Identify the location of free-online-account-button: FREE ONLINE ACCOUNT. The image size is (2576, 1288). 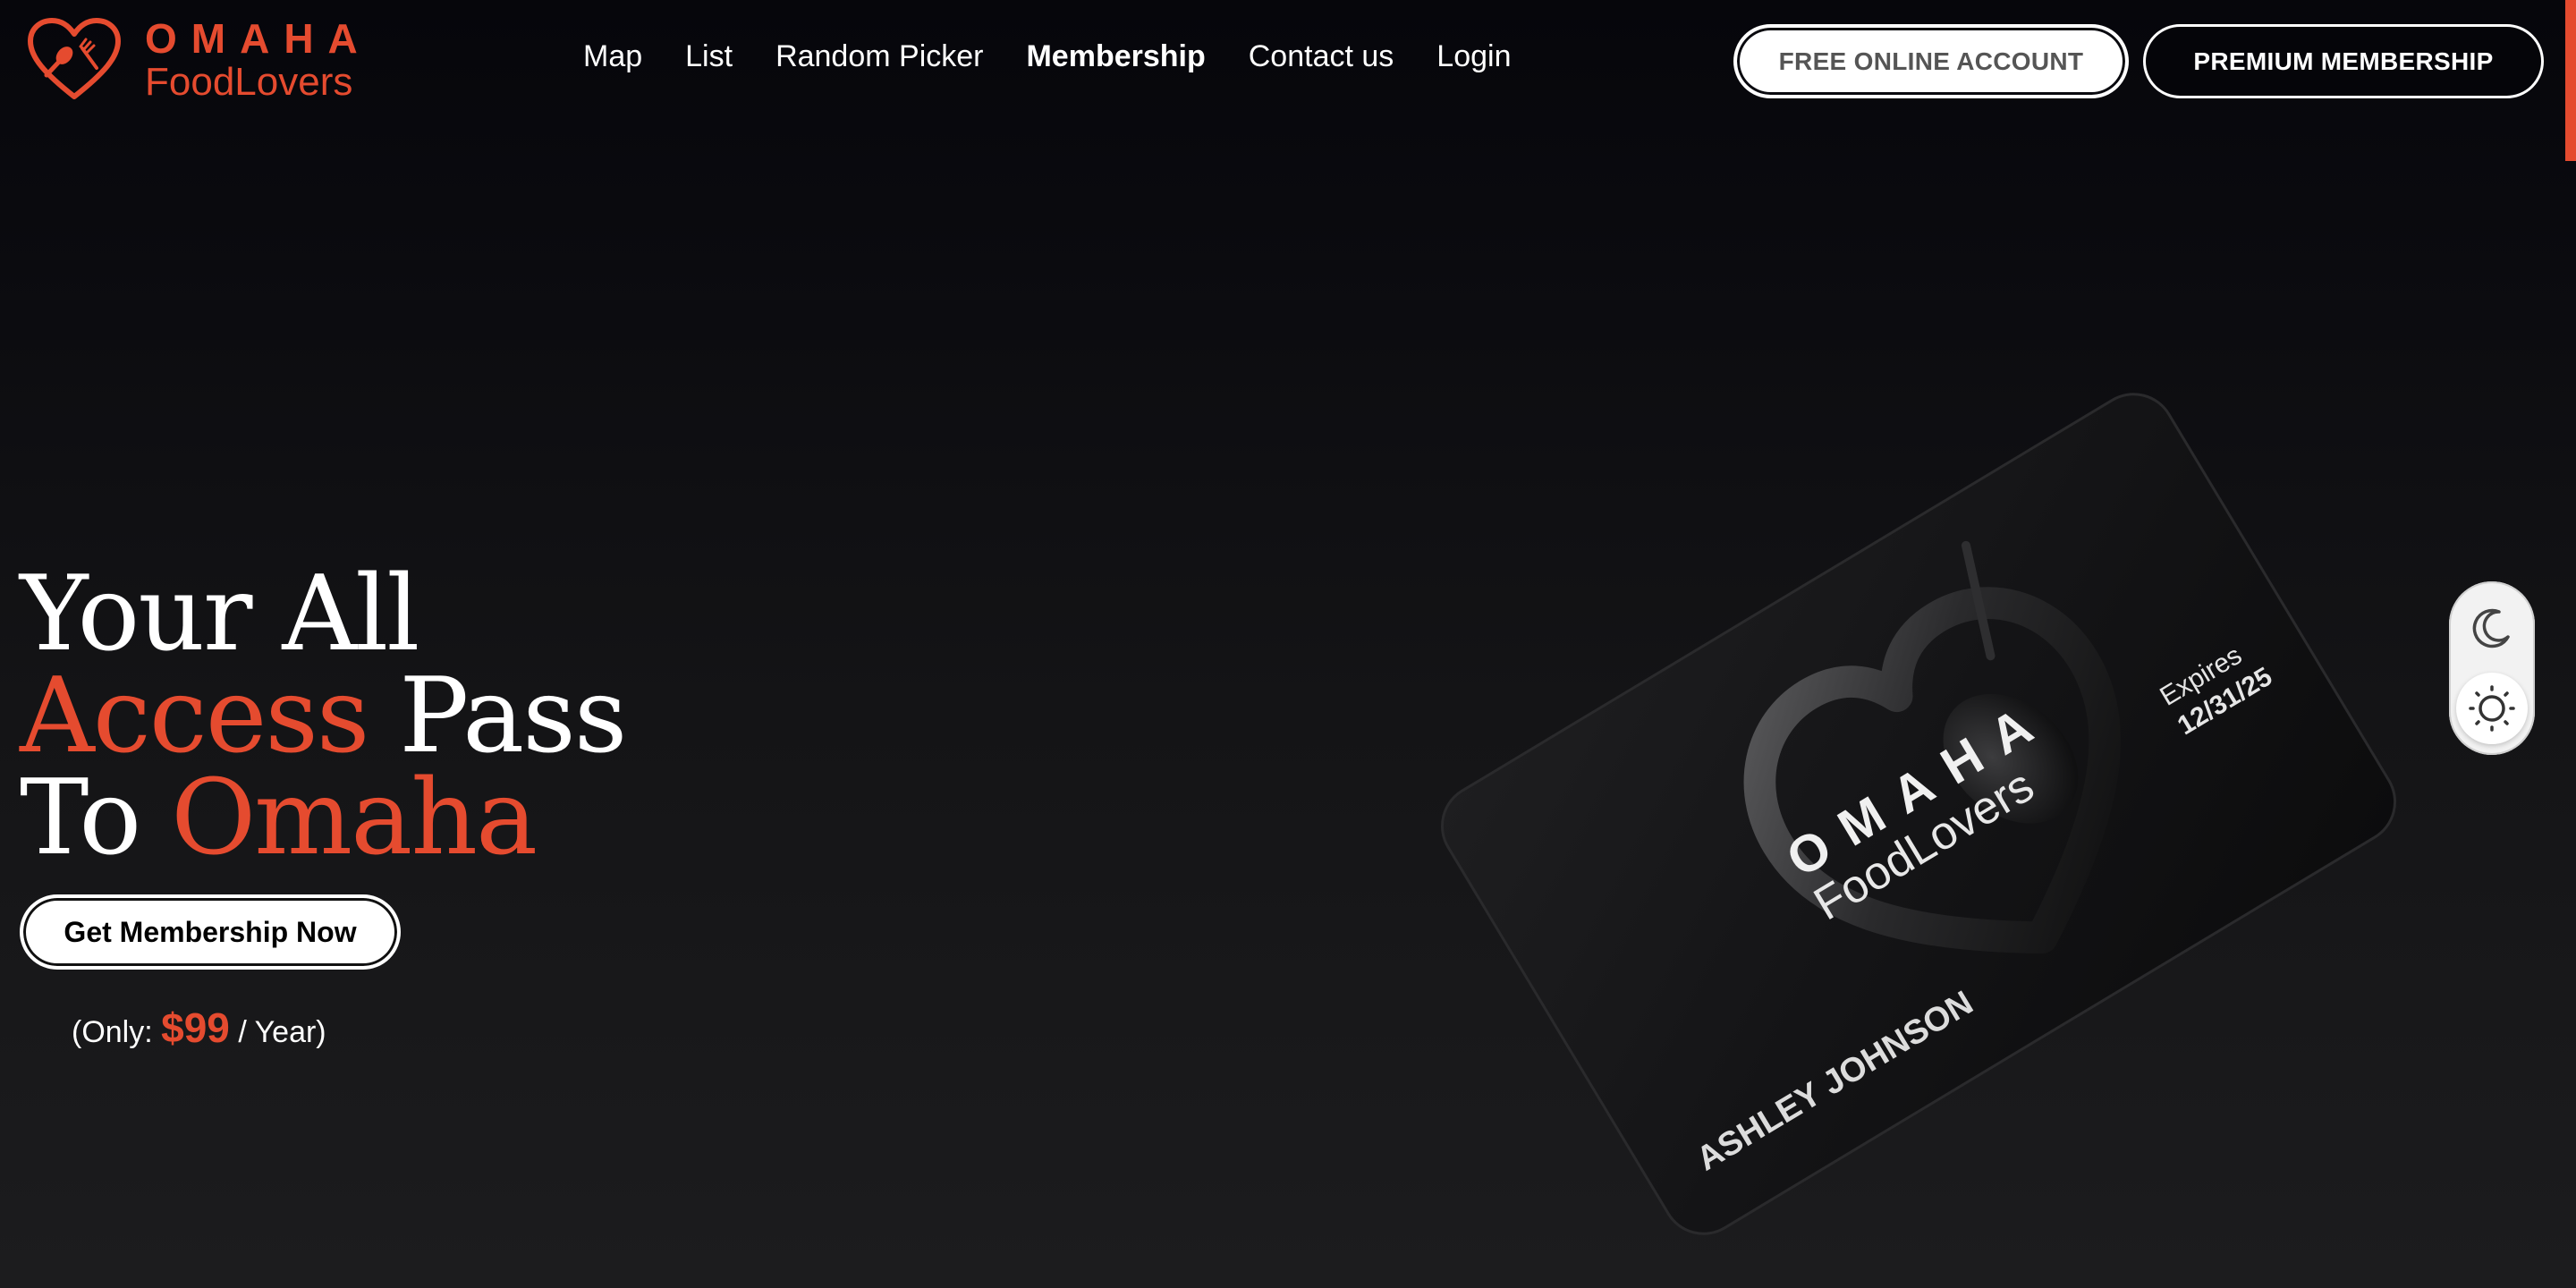
(1931, 61).